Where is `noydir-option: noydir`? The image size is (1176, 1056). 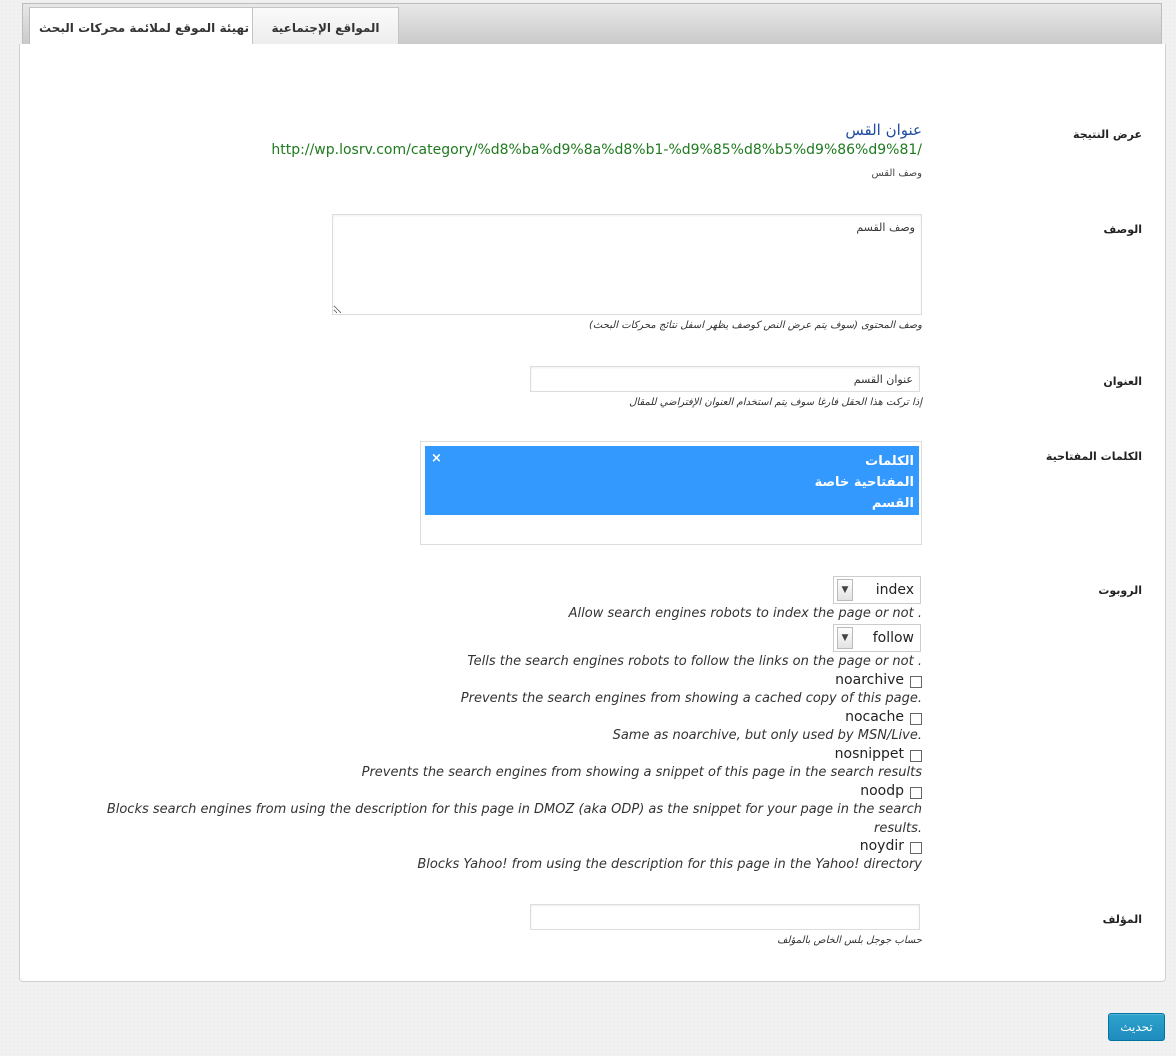
noydir-option: noydir is located at coordinates (891, 846).